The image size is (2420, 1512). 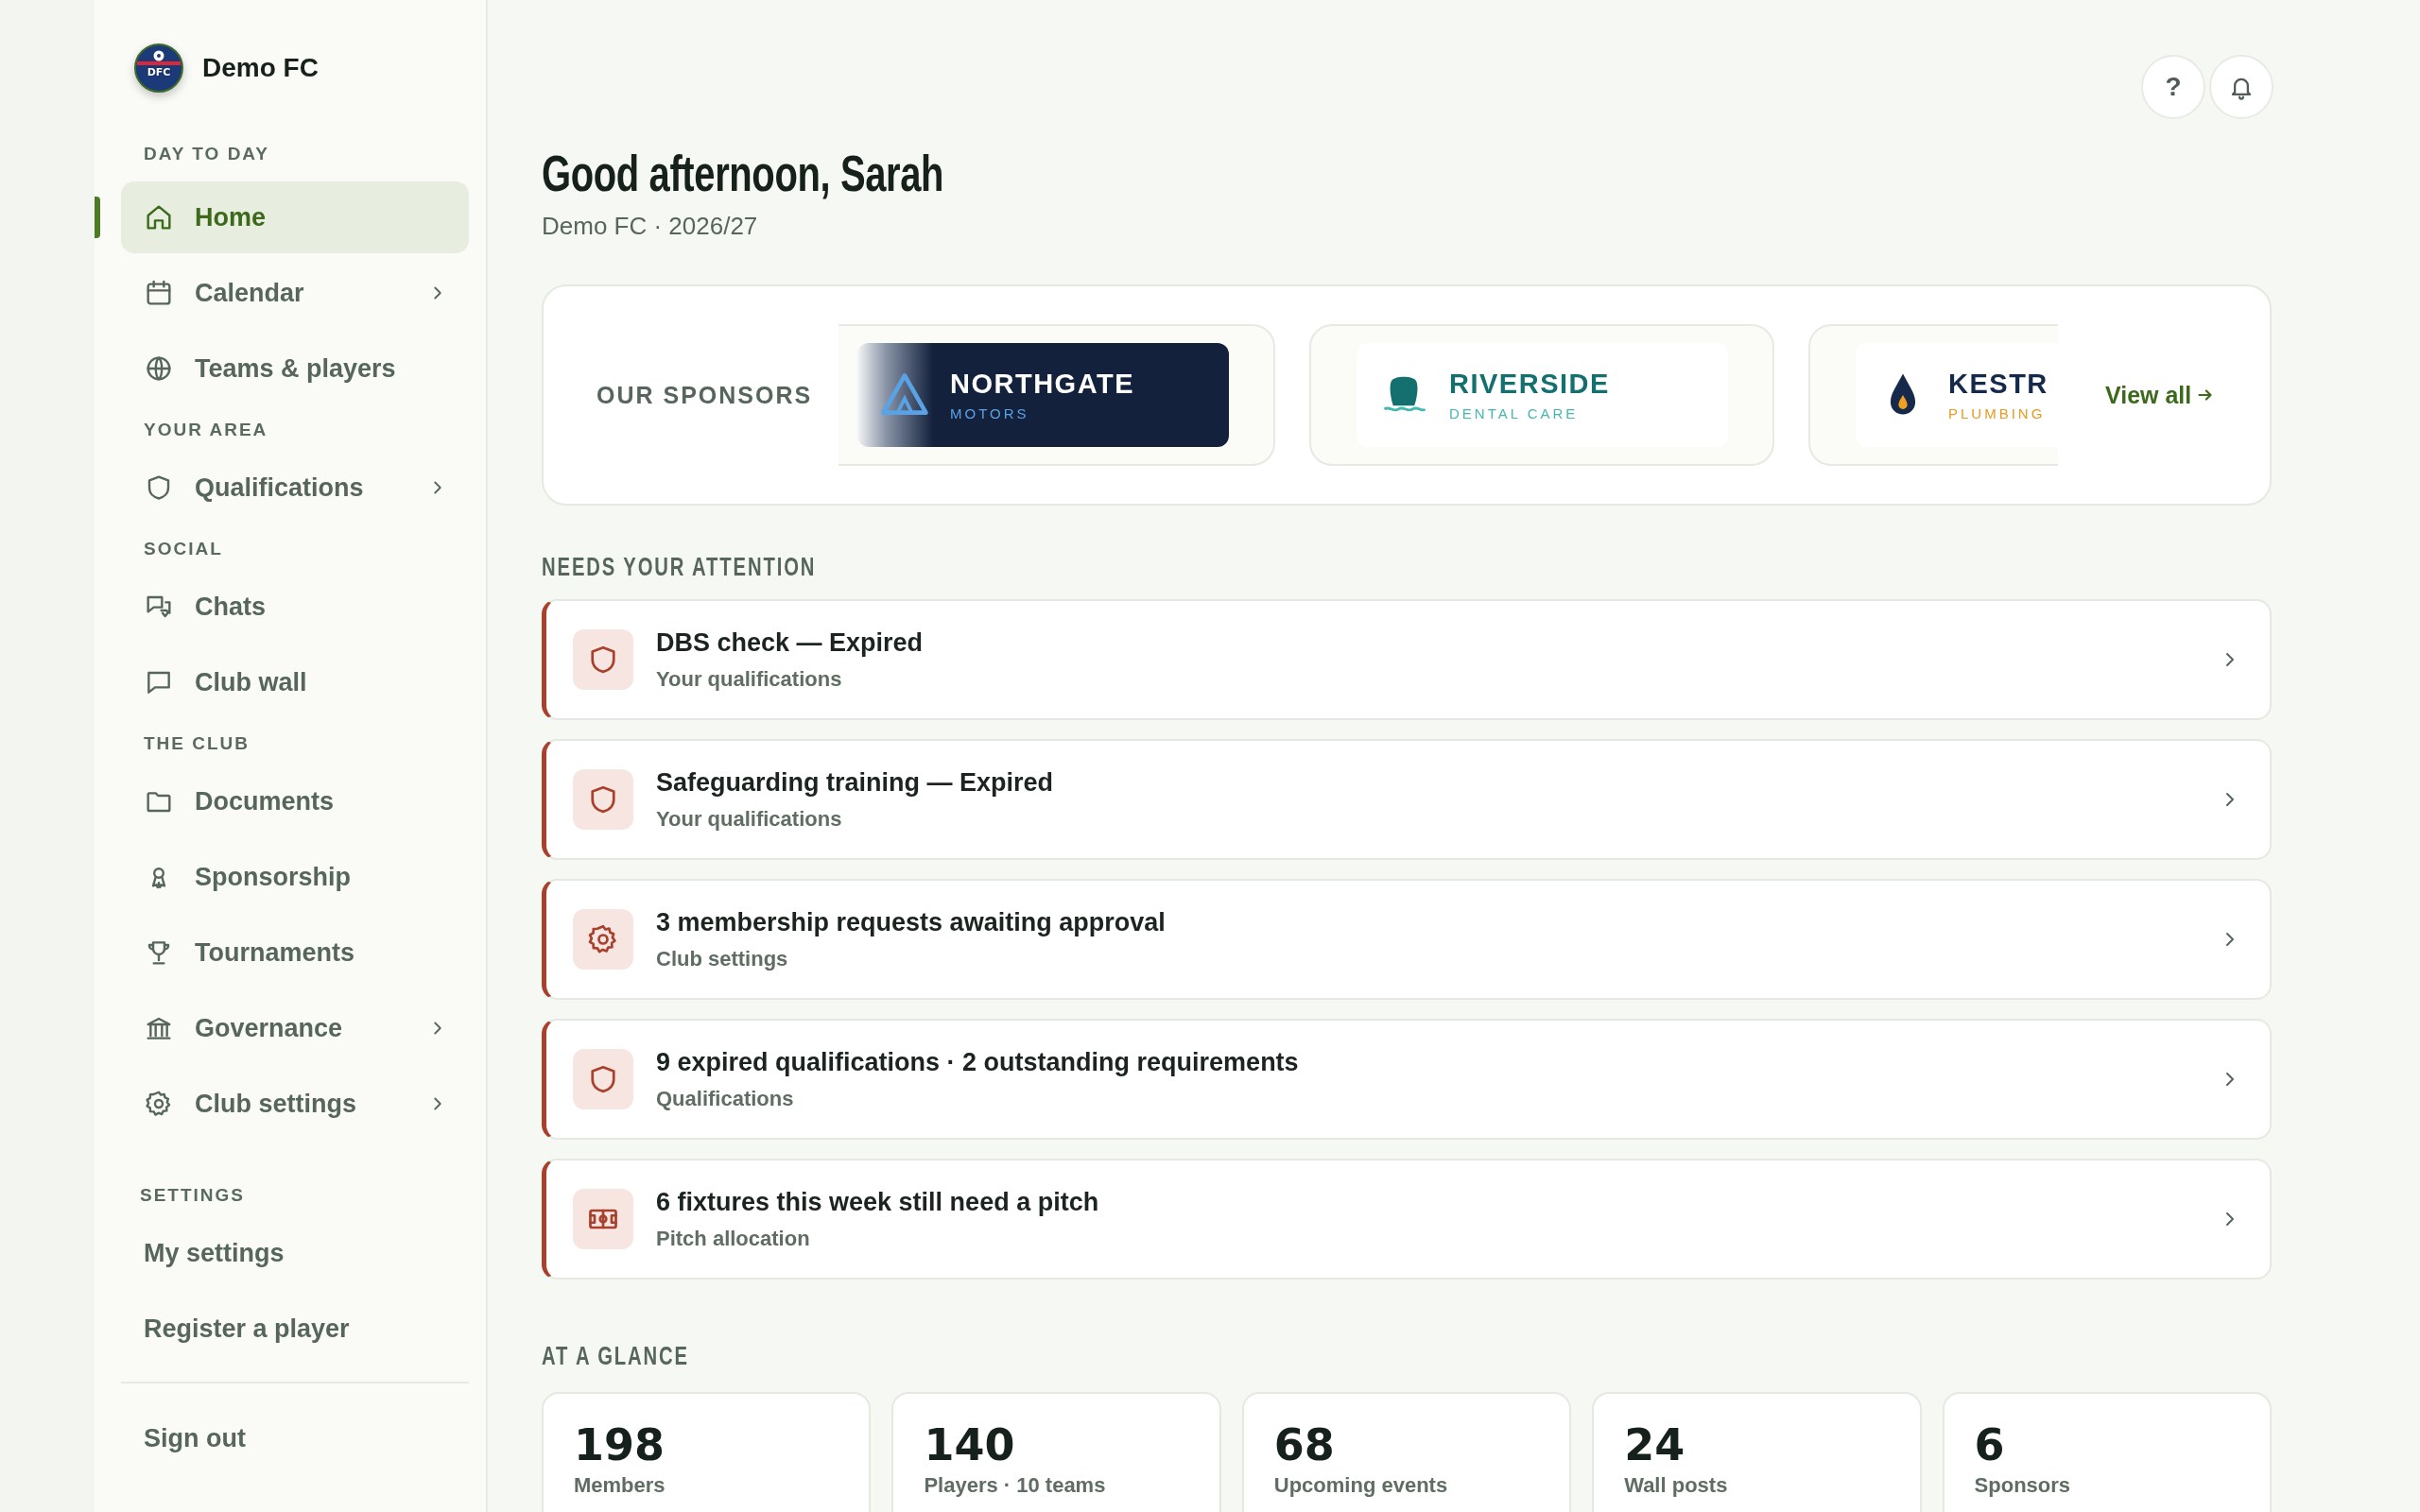 What do you see at coordinates (97, 217) in the screenshot?
I see `active-indicator` at bounding box center [97, 217].